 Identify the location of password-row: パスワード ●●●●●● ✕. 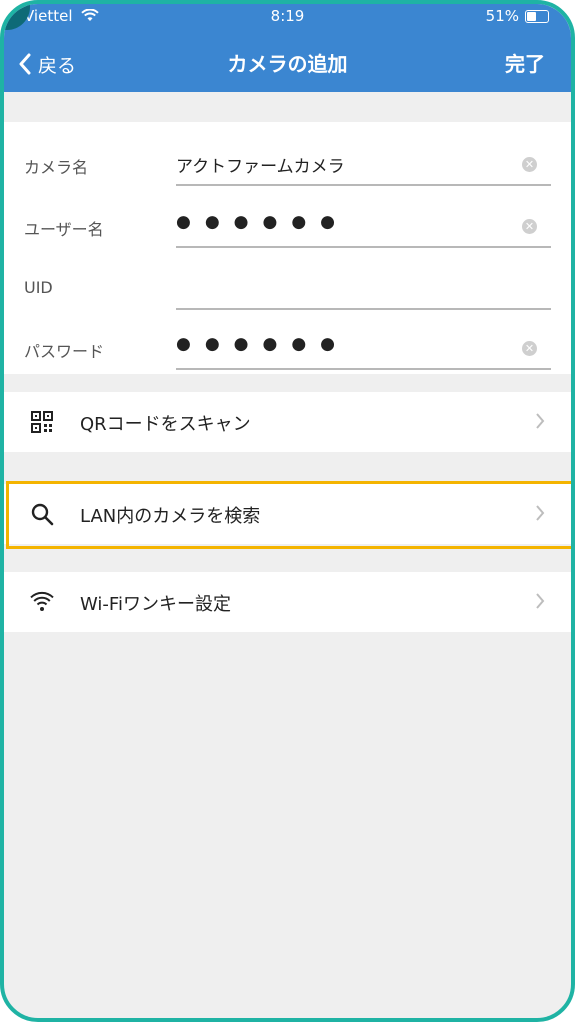
(287, 351).